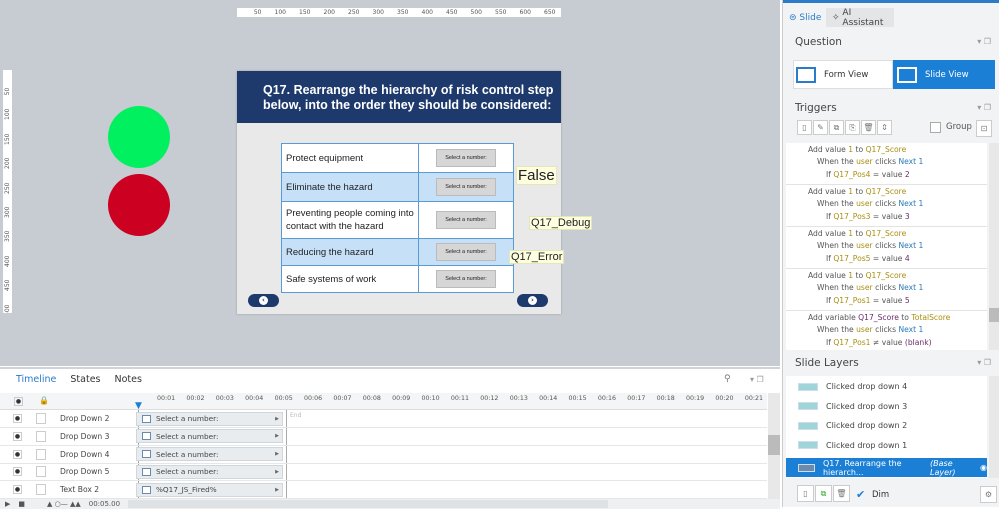  Describe the element at coordinates (18, 401) in the screenshot. I see `eye-header-icon: ●` at that location.